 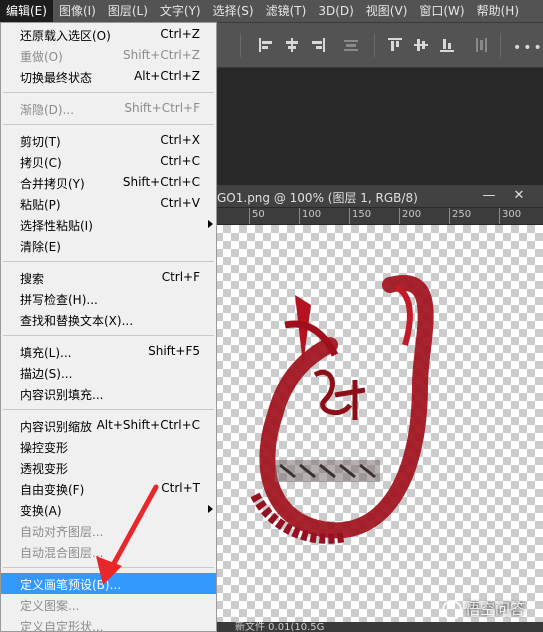 I want to click on menu-item-toggle-last-state: 切换最终状态 Alt+Ctrl+Z, so click(x=108, y=76).